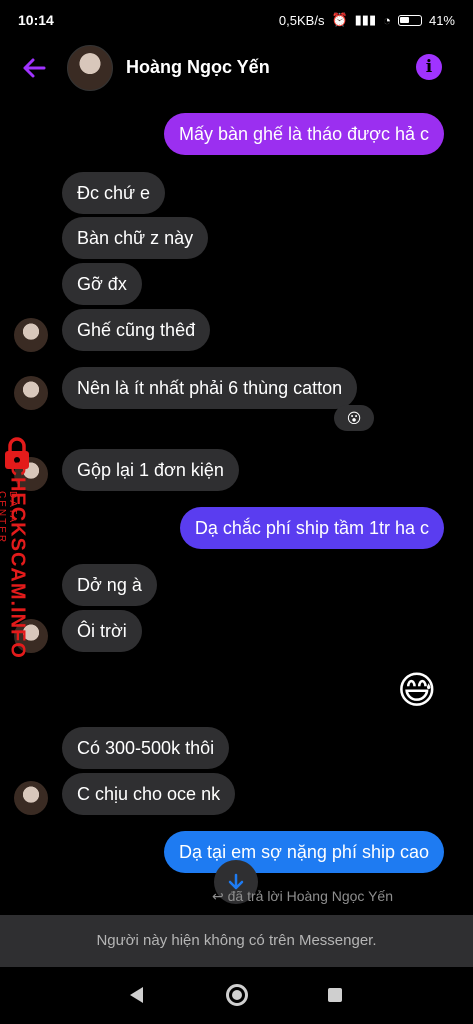  What do you see at coordinates (150, 470) in the screenshot?
I see `message-incoming: Gộp lại 1 đơn kiện` at bounding box center [150, 470].